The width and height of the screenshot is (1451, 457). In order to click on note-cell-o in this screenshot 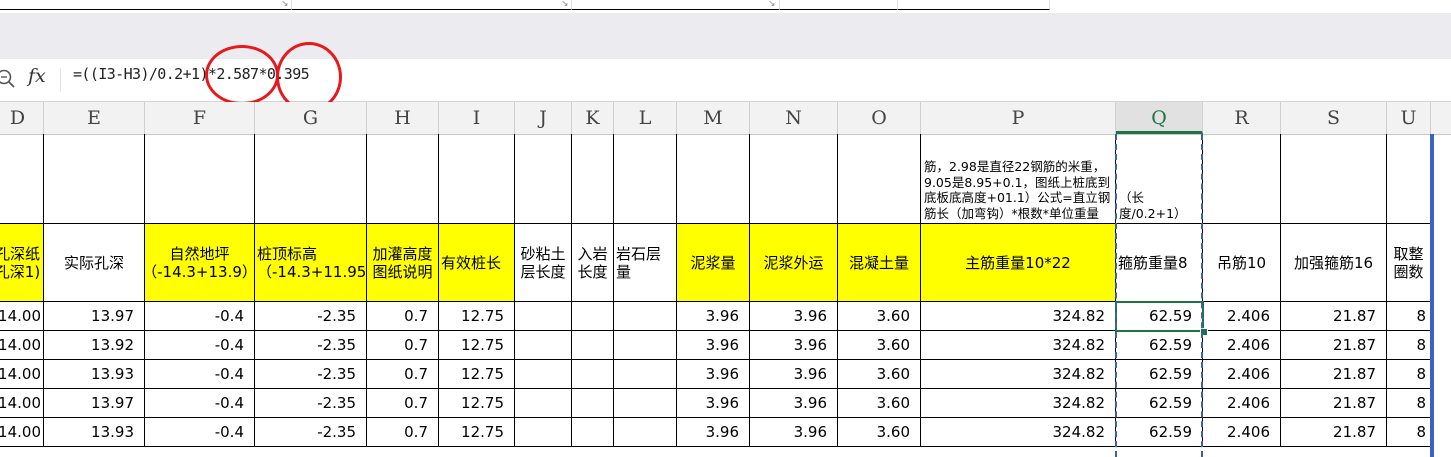, I will do `click(879, 179)`.